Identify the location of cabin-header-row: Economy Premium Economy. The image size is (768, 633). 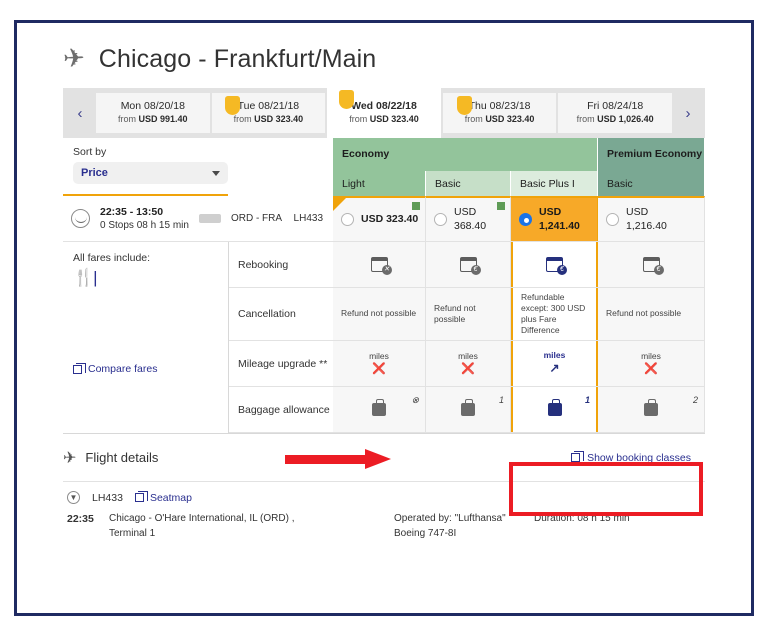
(519, 154).